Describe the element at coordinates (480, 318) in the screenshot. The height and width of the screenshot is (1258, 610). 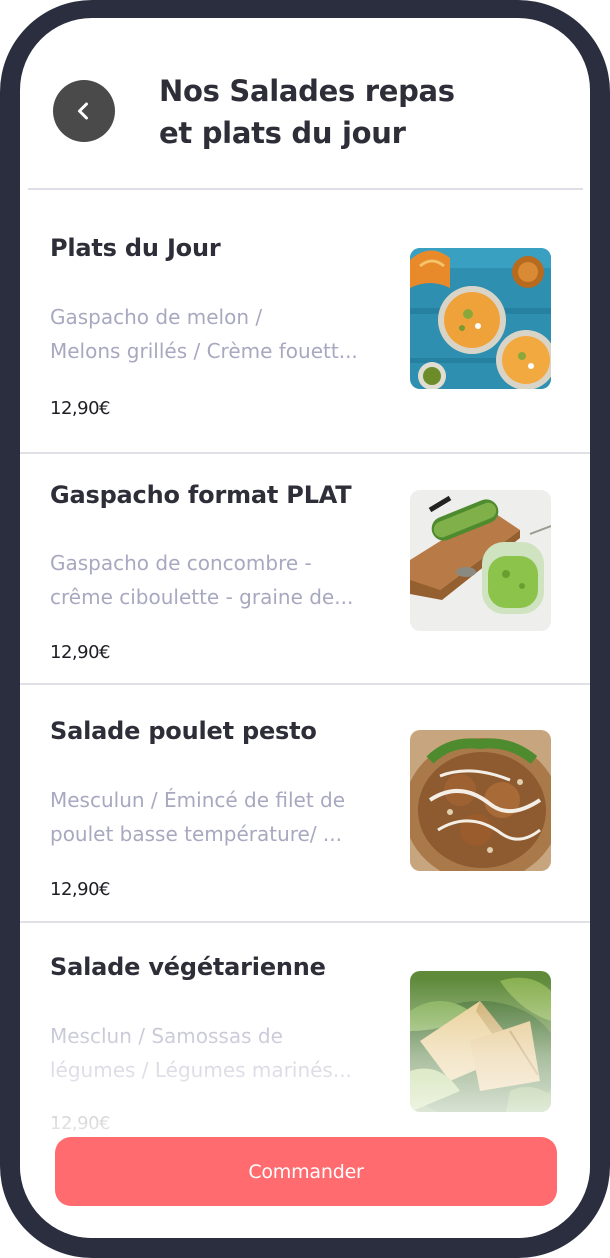
I see `melon-gaspacho-photo` at that location.